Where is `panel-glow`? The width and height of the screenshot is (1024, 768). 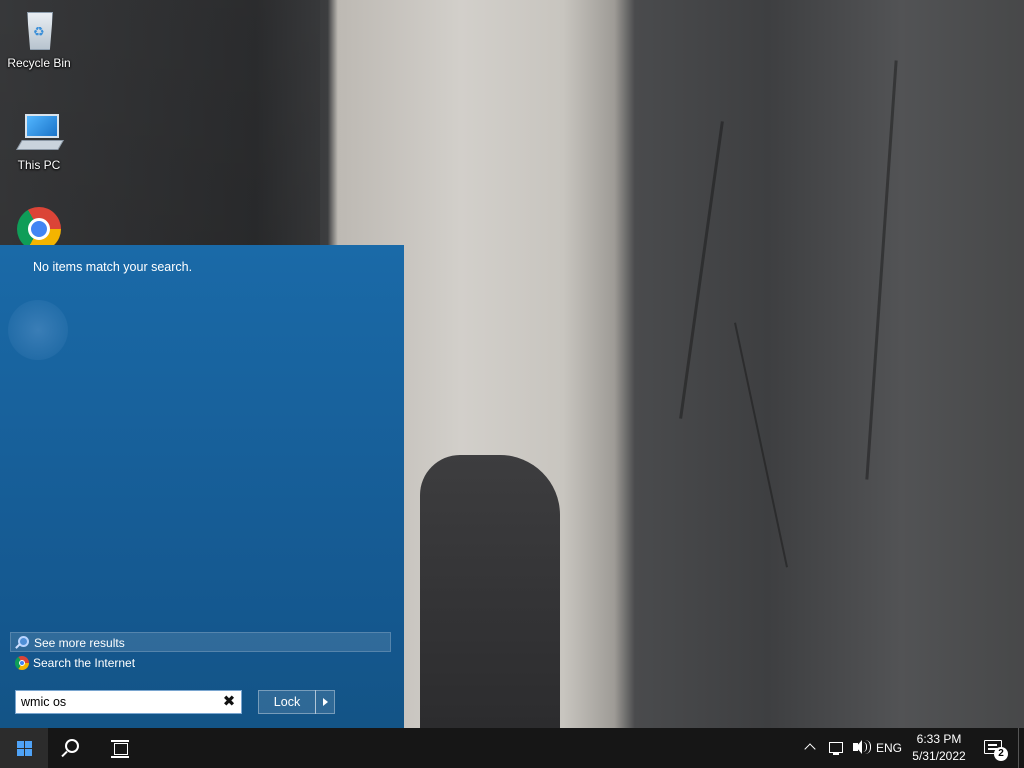
panel-glow is located at coordinates (38, 330).